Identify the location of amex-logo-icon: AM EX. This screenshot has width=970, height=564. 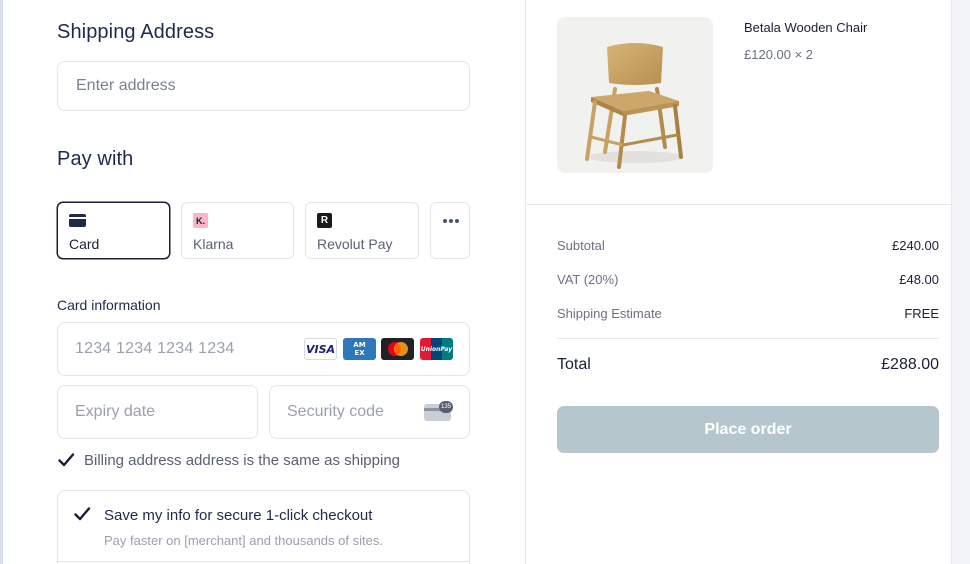
(359, 349).